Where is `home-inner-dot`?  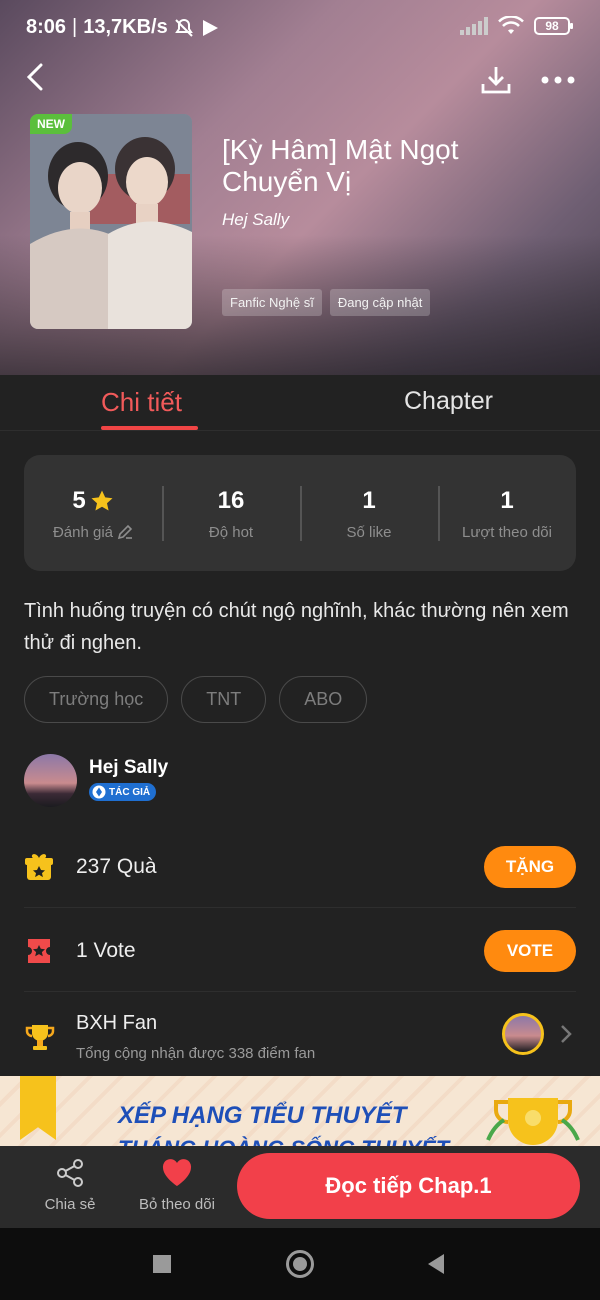
home-inner-dot is located at coordinates (300, 1264).